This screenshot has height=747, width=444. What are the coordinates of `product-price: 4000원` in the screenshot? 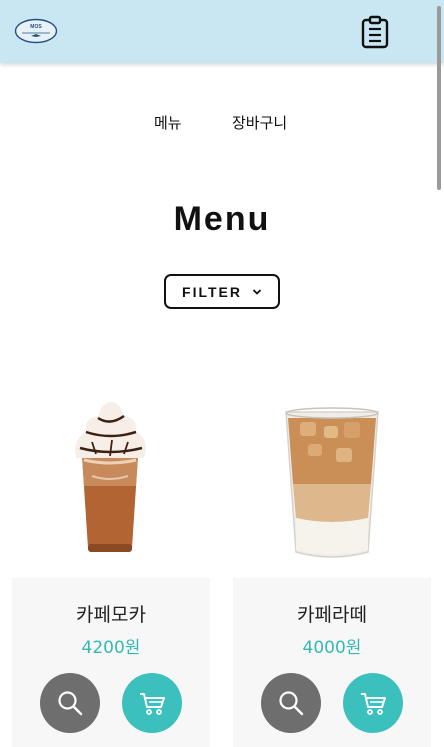 It's located at (332, 648).